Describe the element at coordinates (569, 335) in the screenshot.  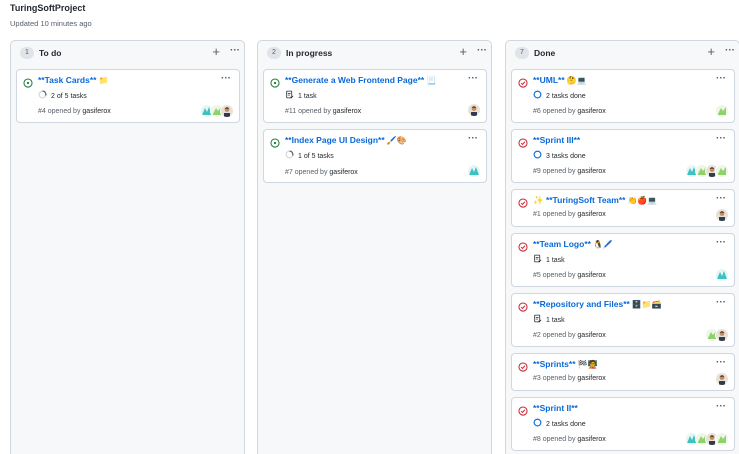
I see `issue-meta-line: #2 opened by gasiferox` at that location.